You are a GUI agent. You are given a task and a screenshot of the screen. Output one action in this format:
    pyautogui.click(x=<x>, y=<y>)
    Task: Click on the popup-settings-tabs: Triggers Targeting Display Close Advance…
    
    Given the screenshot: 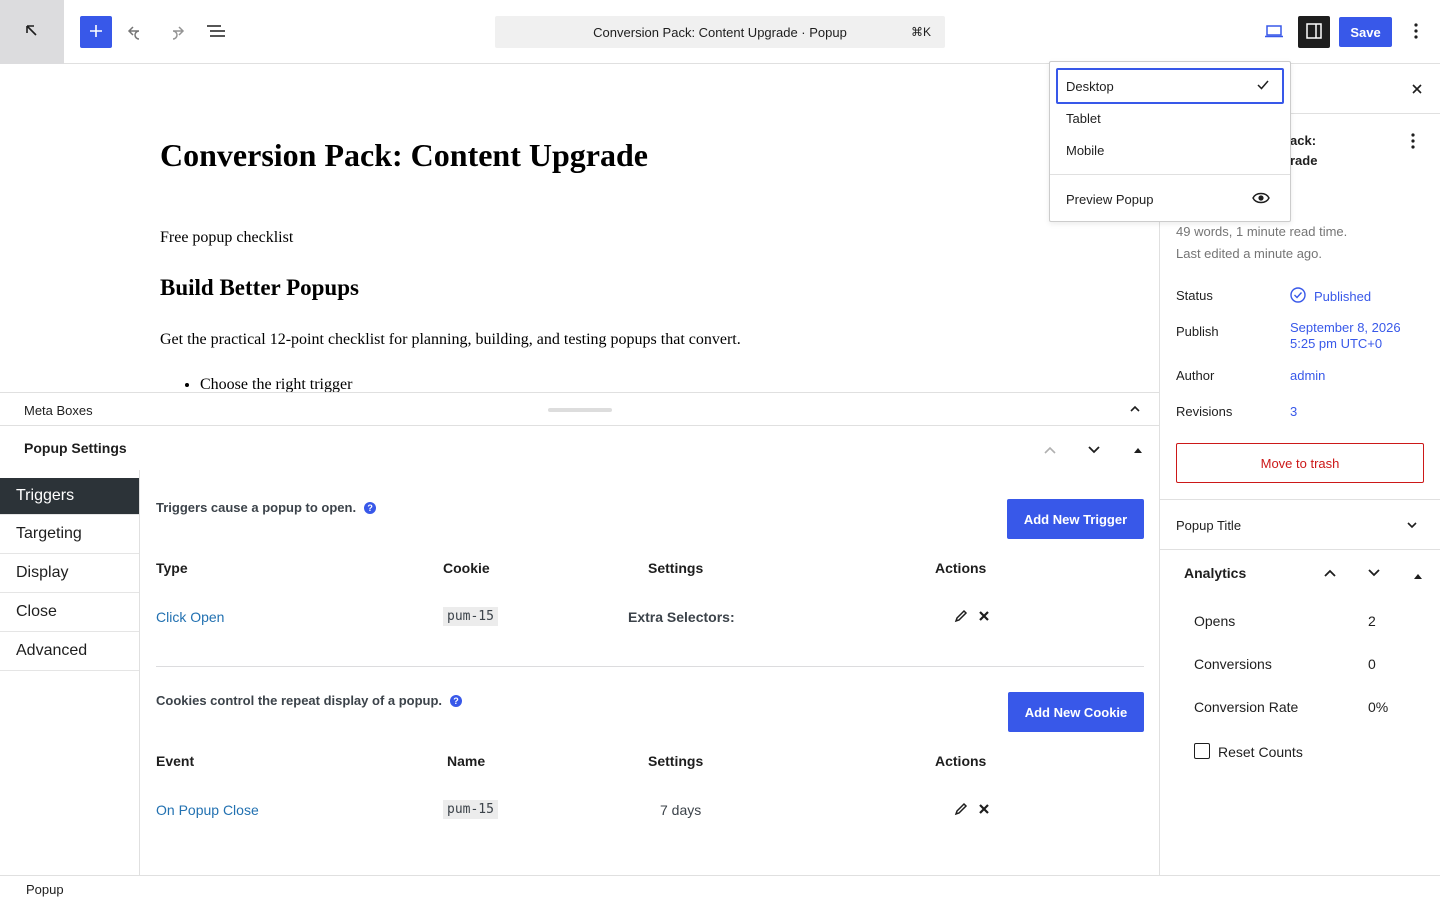 What is the action you would take?
    pyautogui.click(x=70, y=672)
    